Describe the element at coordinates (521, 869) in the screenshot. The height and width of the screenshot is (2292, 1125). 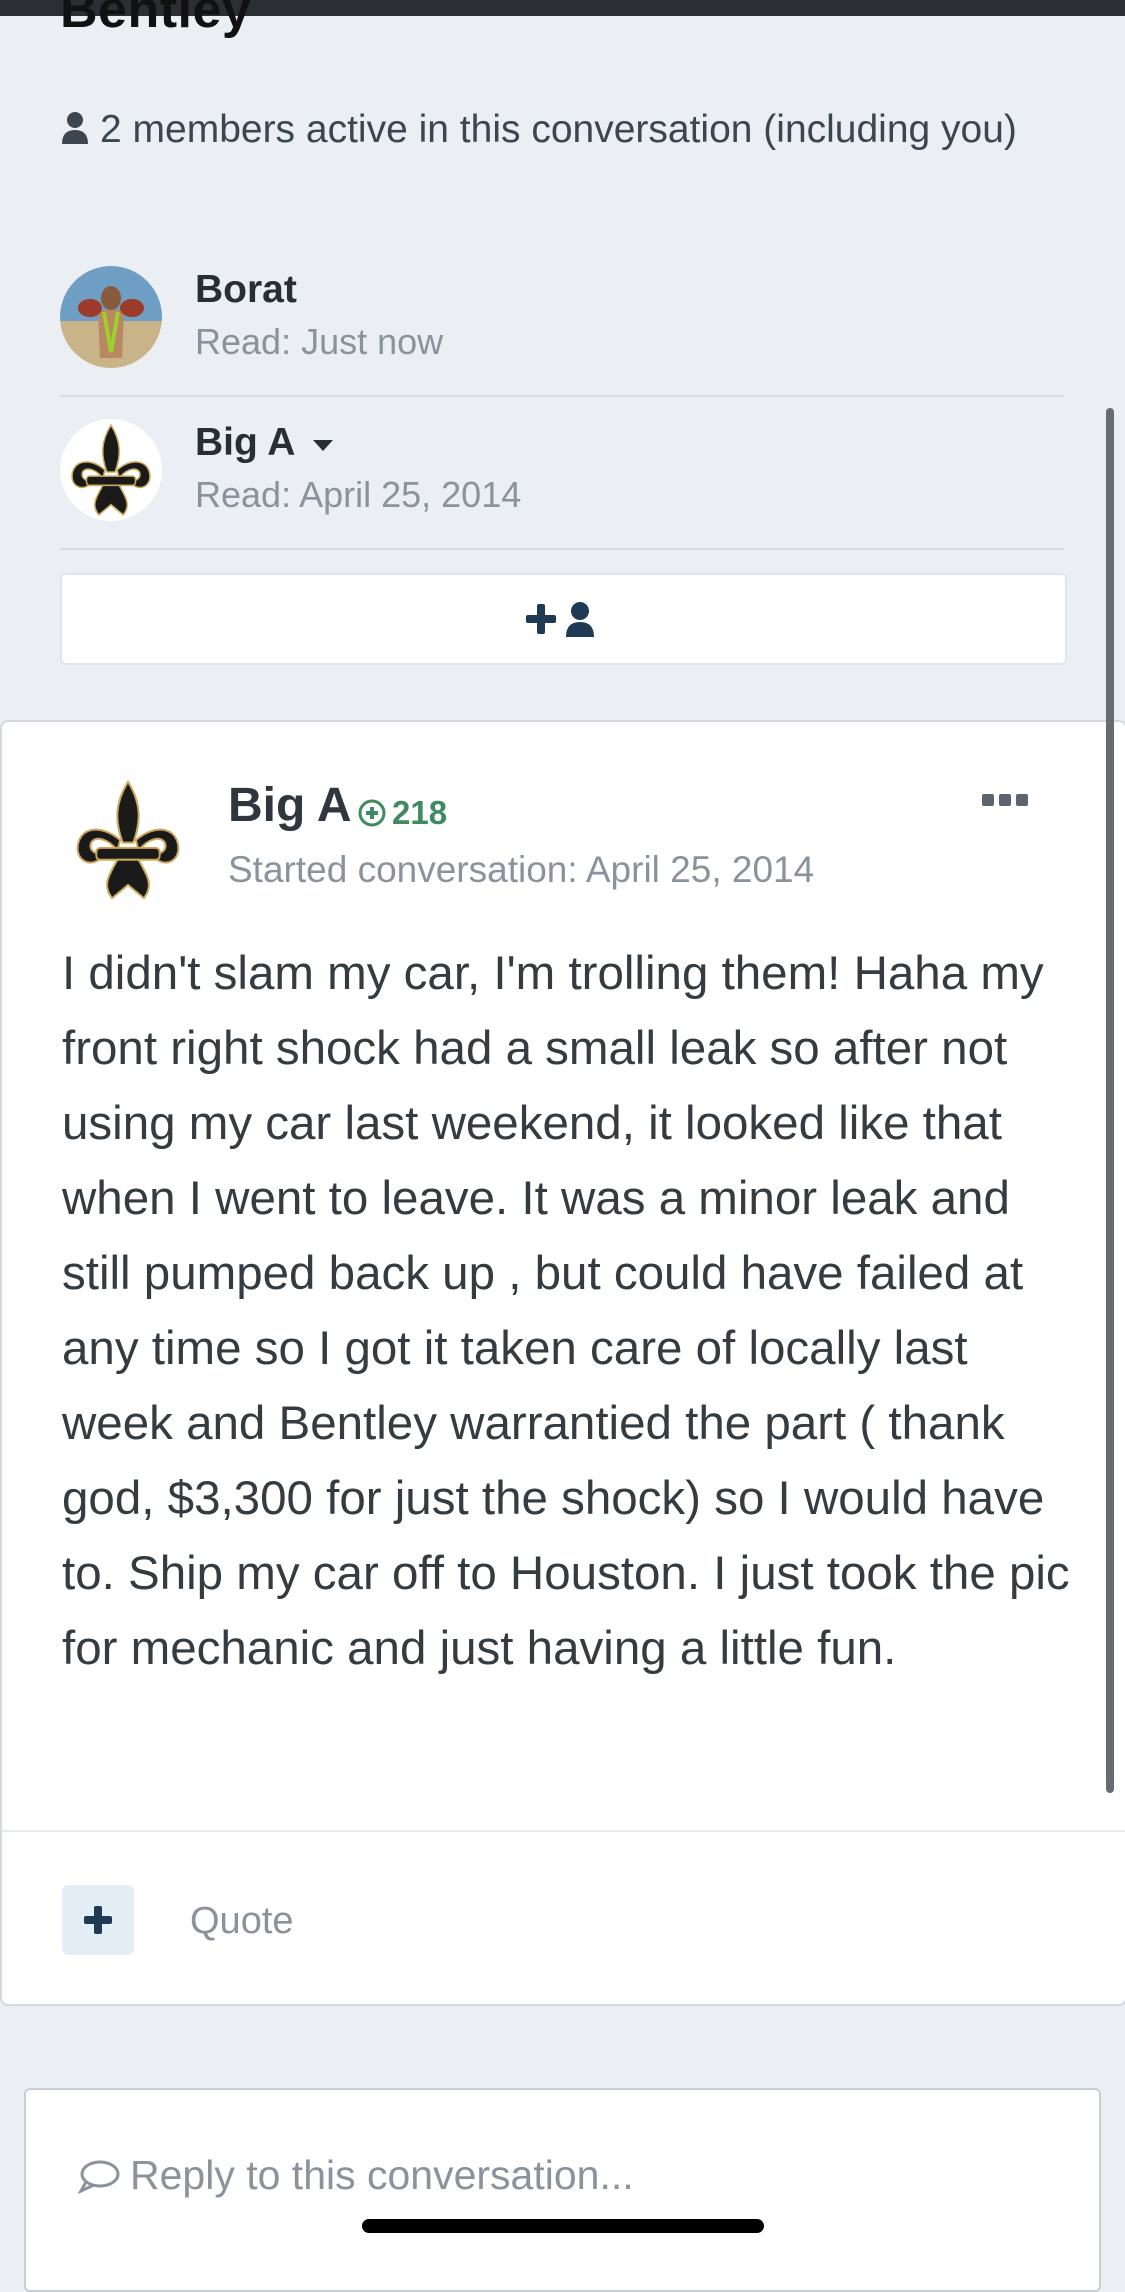
I see `post-date: Started conversation: April 25, 2014` at that location.